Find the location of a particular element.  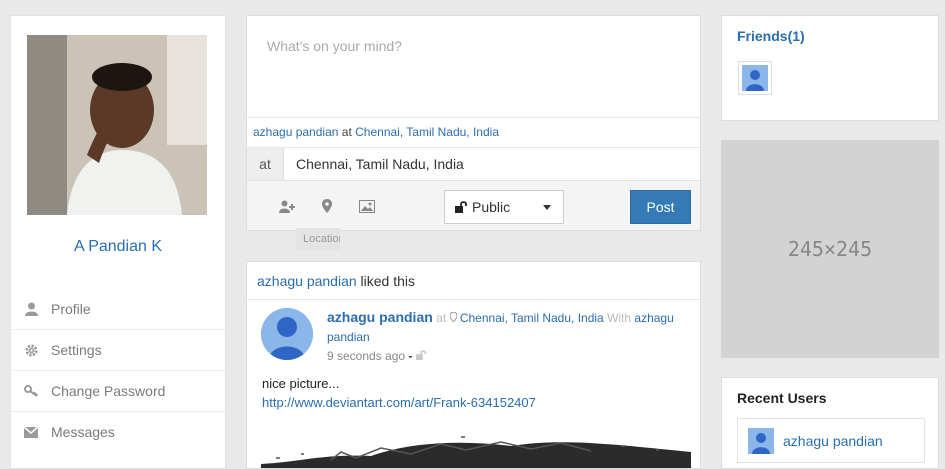

recent-users-card: Recent Users azhagu pandian is located at coordinates (830, 423).